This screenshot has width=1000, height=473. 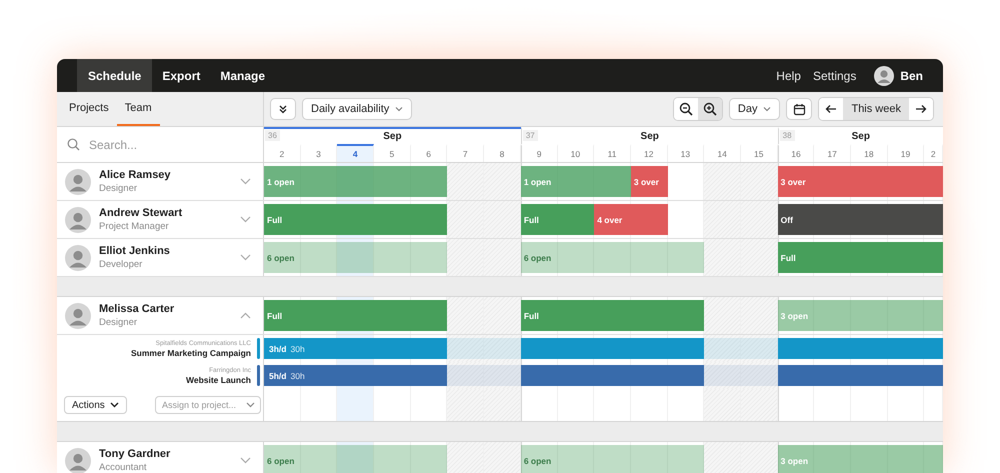 I want to click on day-label: 15, so click(x=759, y=153).